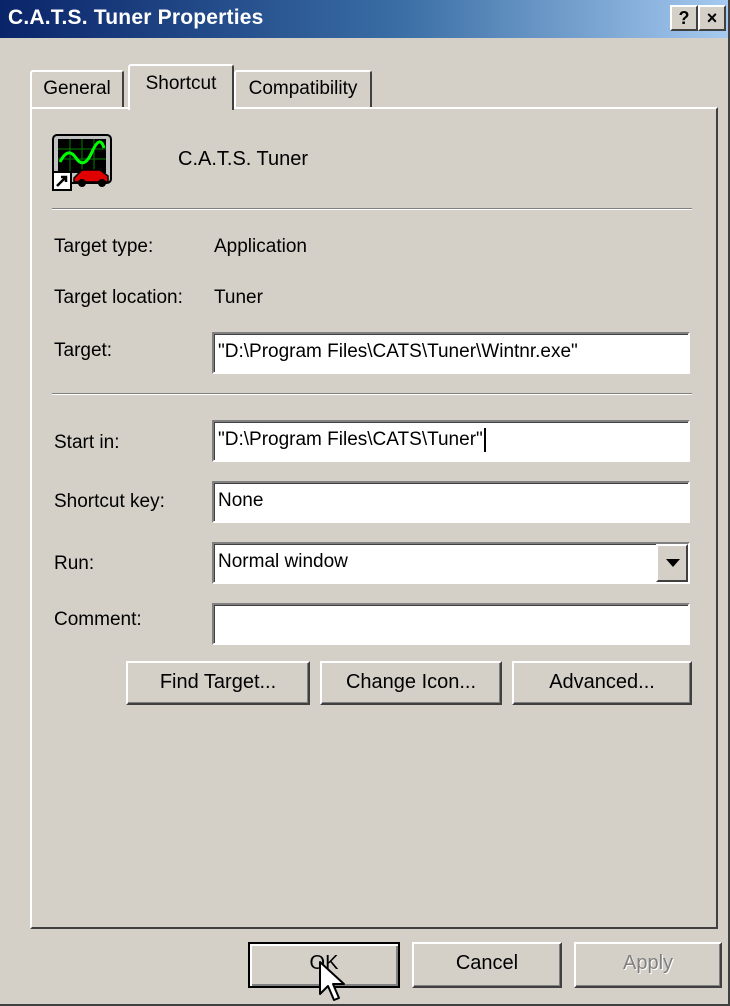  Describe the element at coordinates (451, 502) in the screenshot. I see `shortcut-key-field: None` at that location.